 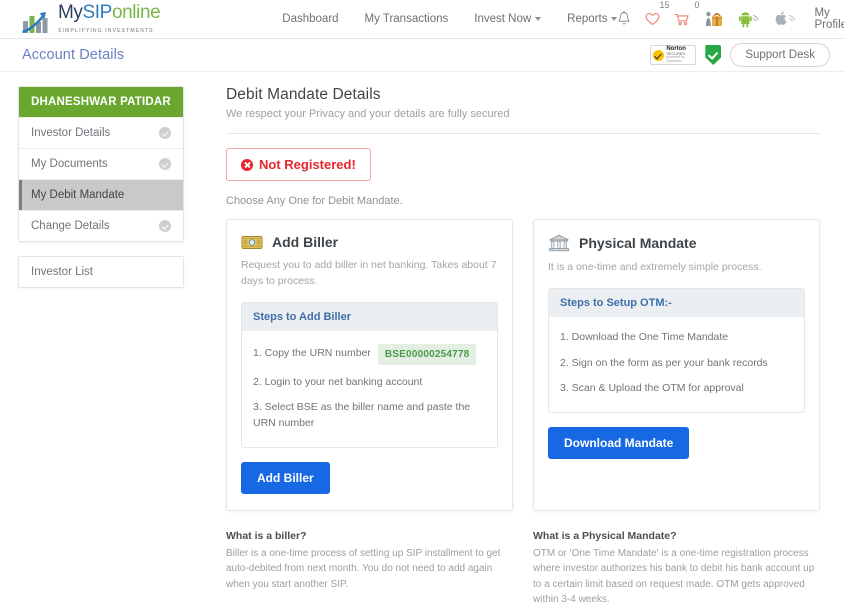 I want to click on logo-tagline: SIMPLIFYING INVESTMENTS, so click(x=106, y=30).